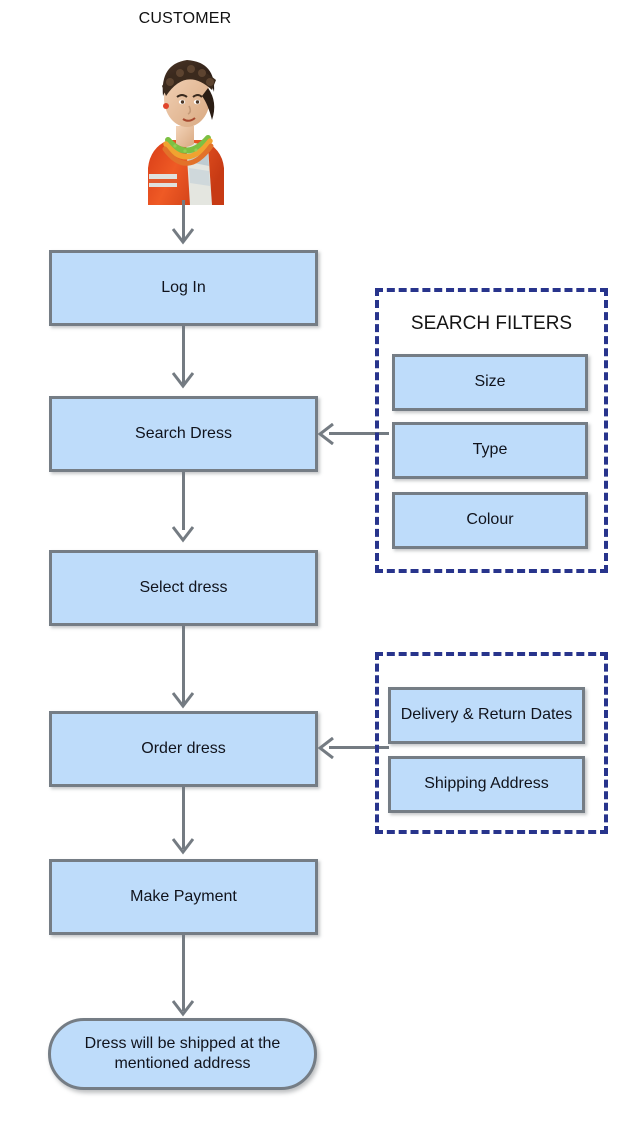 This screenshot has height=1127, width=622. I want to click on node-log-in: Log In, so click(183, 288).